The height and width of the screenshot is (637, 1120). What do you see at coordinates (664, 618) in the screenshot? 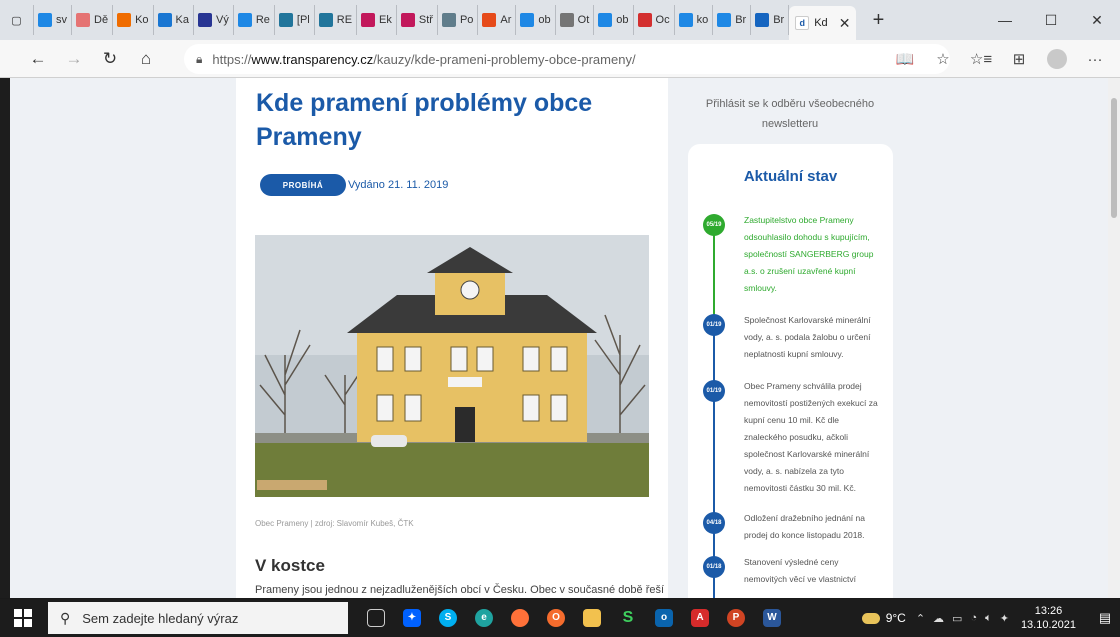
I see `outlook-icon: o` at bounding box center [664, 618].